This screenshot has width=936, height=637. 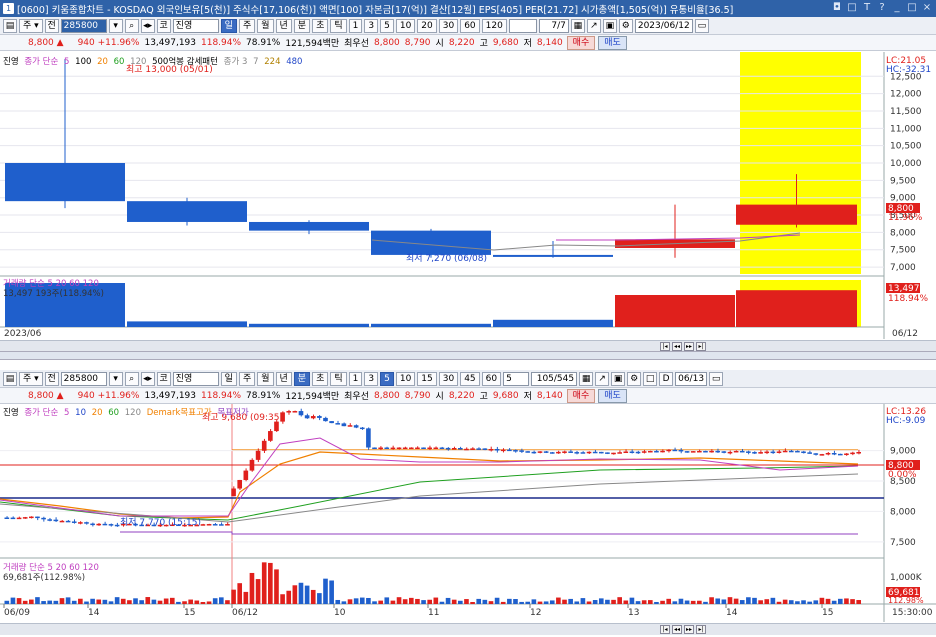 What do you see at coordinates (618, 378) in the screenshot?
I see `save-icon-2: ▣` at bounding box center [618, 378].